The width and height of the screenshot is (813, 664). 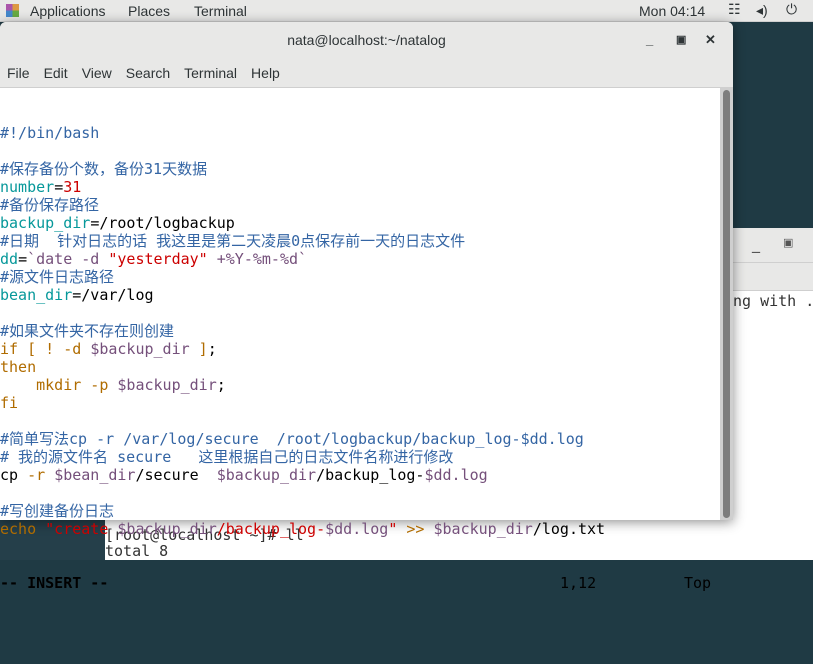 What do you see at coordinates (14, 475) in the screenshot?
I see `code-token: cp` at bounding box center [14, 475].